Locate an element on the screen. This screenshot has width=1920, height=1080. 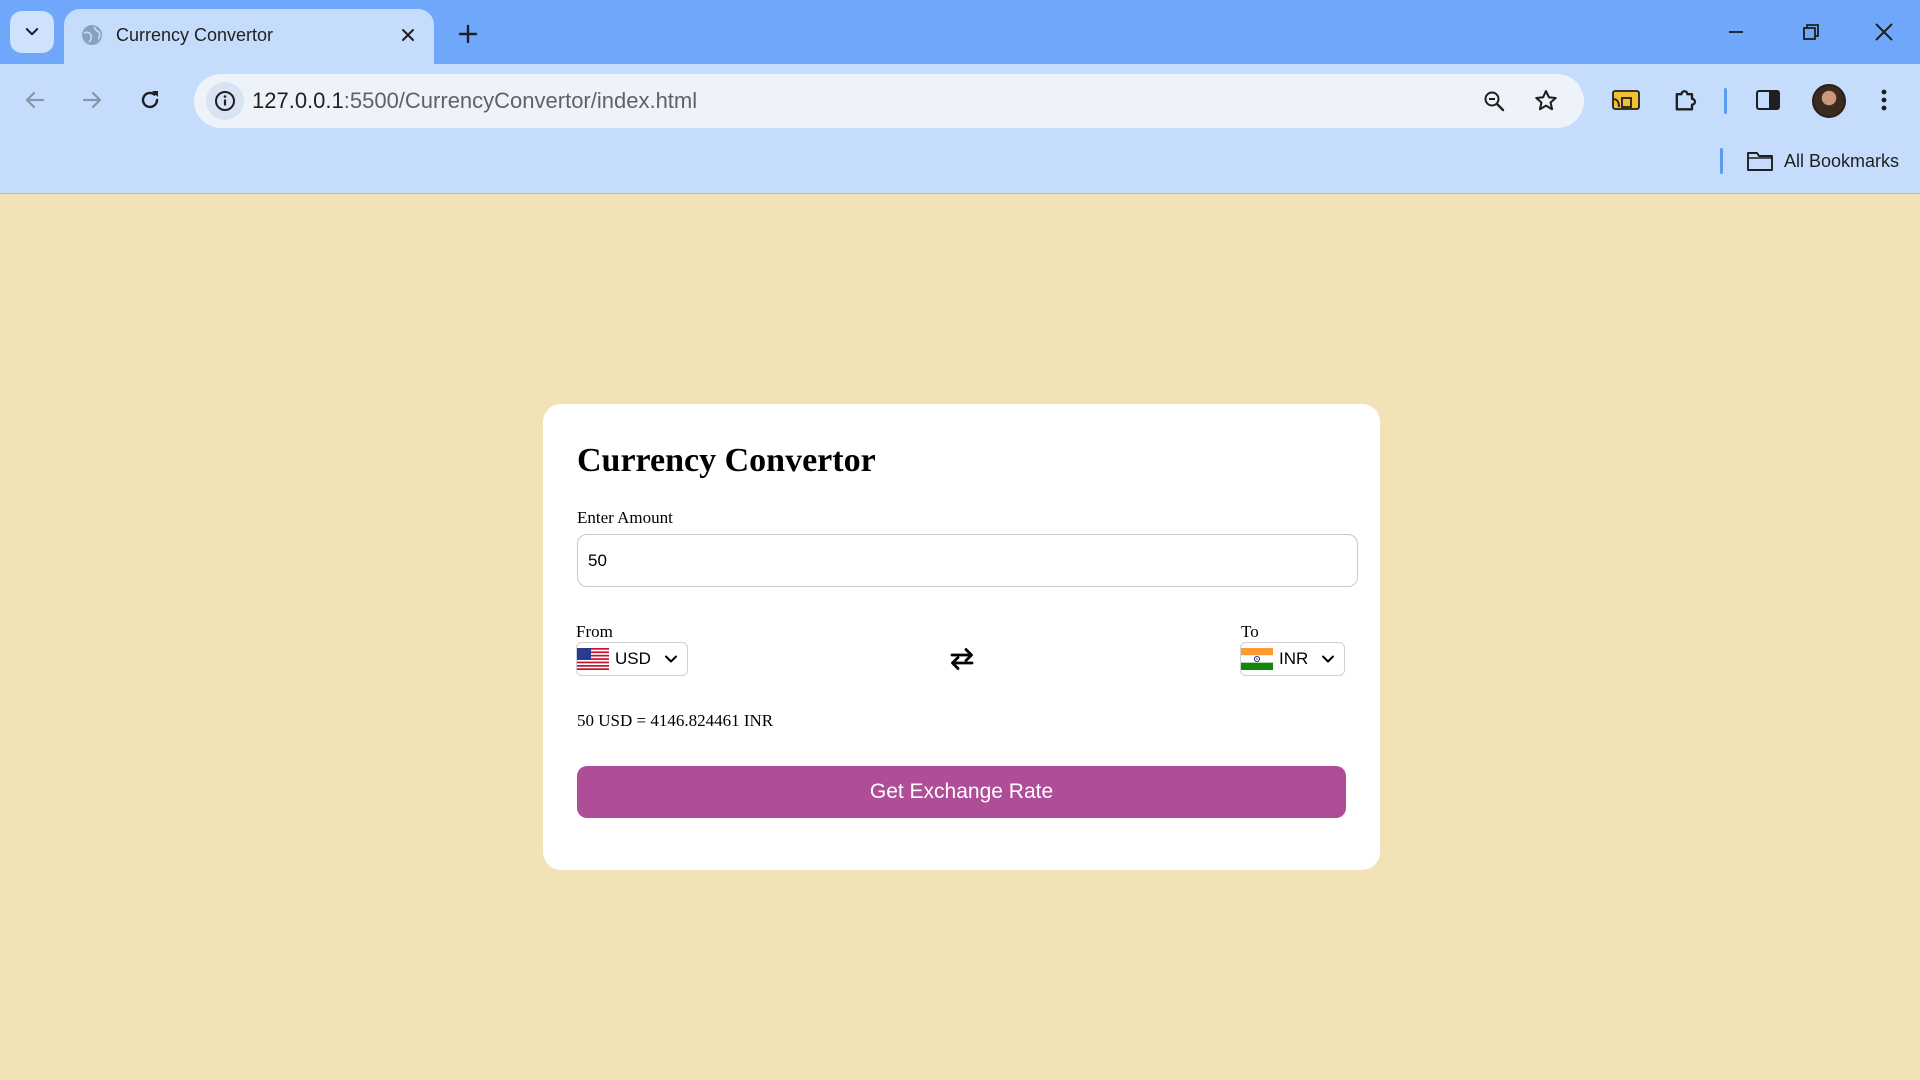
swap-arrows-icon is located at coordinates (962, 659).